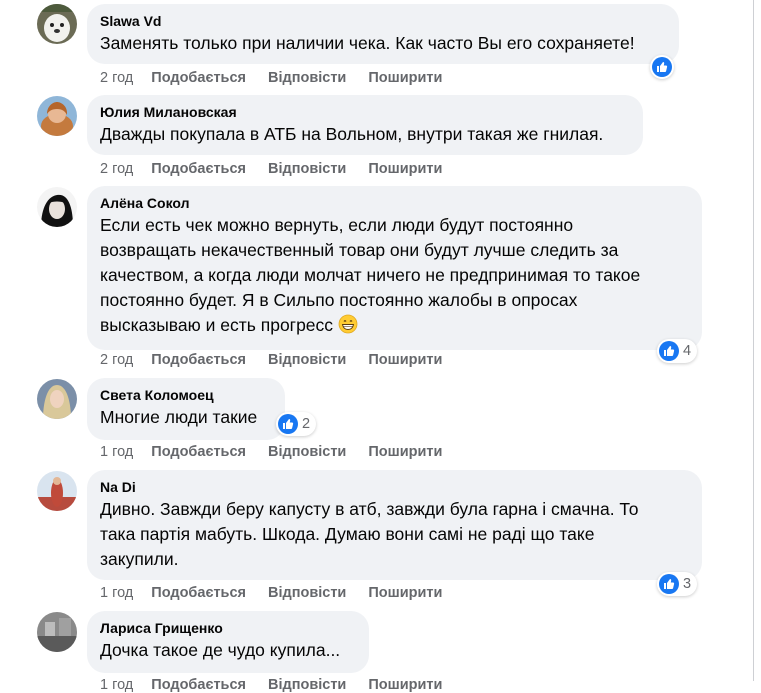 The width and height of the screenshot is (761, 693). Describe the element at coordinates (383, 21) in the screenshot. I see `comment-author: Slawa Vd` at that location.